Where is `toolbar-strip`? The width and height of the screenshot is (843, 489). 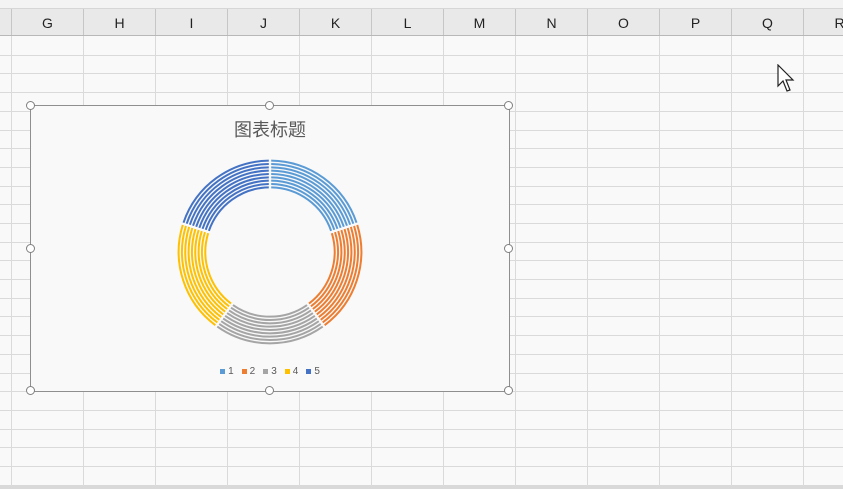
toolbar-strip is located at coordinates (421, 4).